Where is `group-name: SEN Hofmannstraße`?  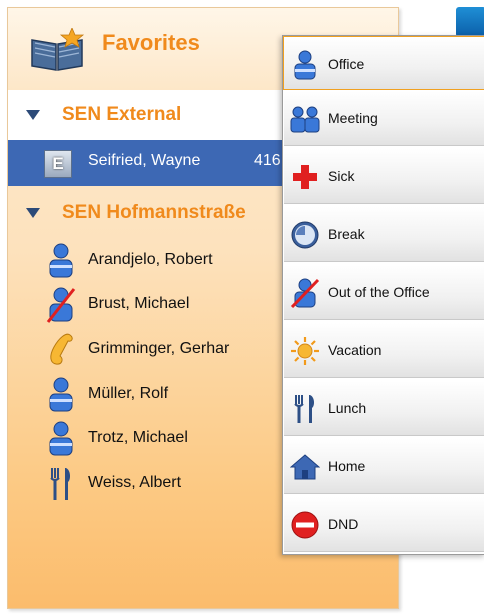
group-name: SEN Hofmannstraße is located at coordinates (154, 212).